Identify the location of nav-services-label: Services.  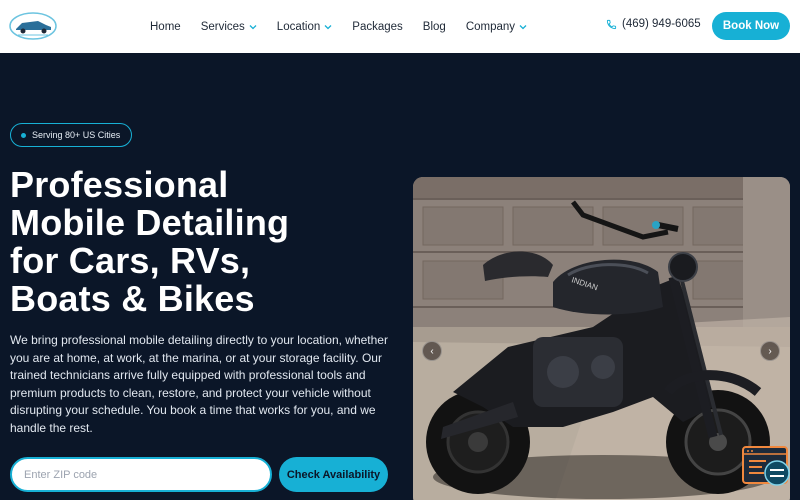
(222, 26).